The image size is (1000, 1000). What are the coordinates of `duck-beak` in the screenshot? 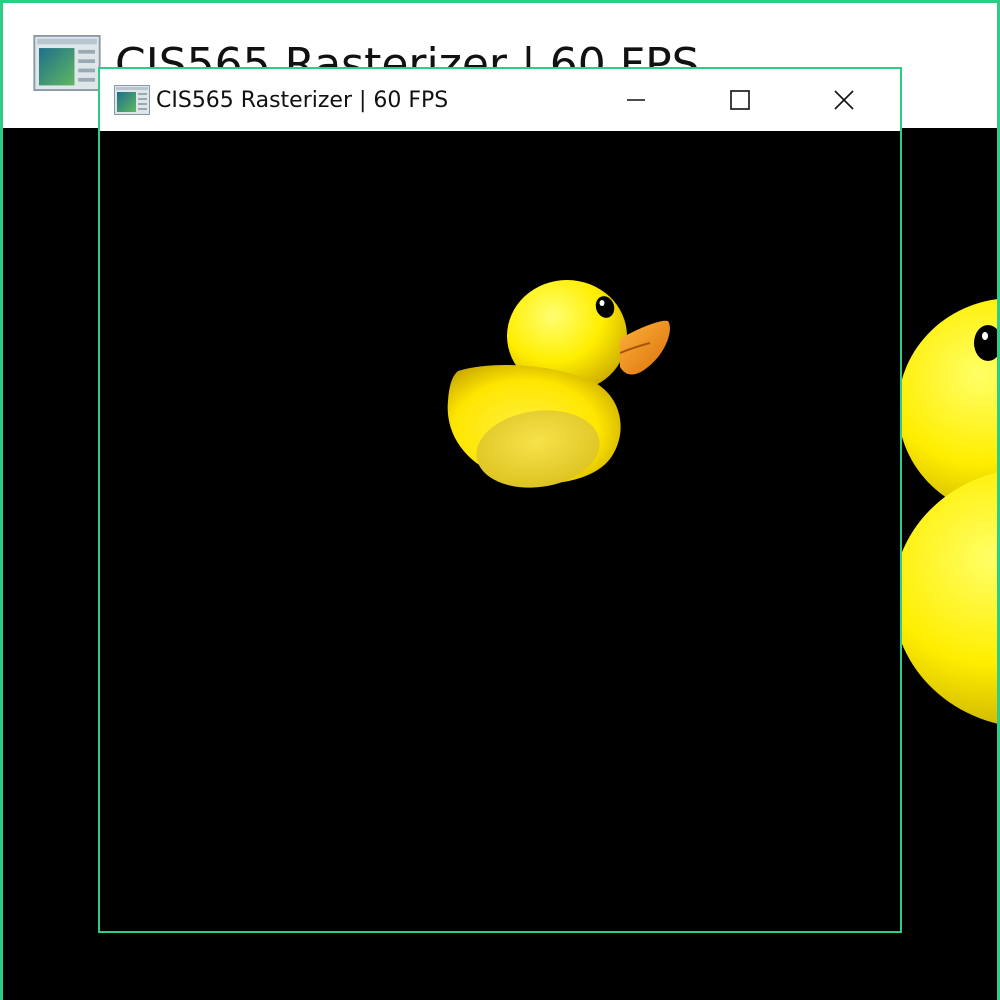 It's located at (645, 347).